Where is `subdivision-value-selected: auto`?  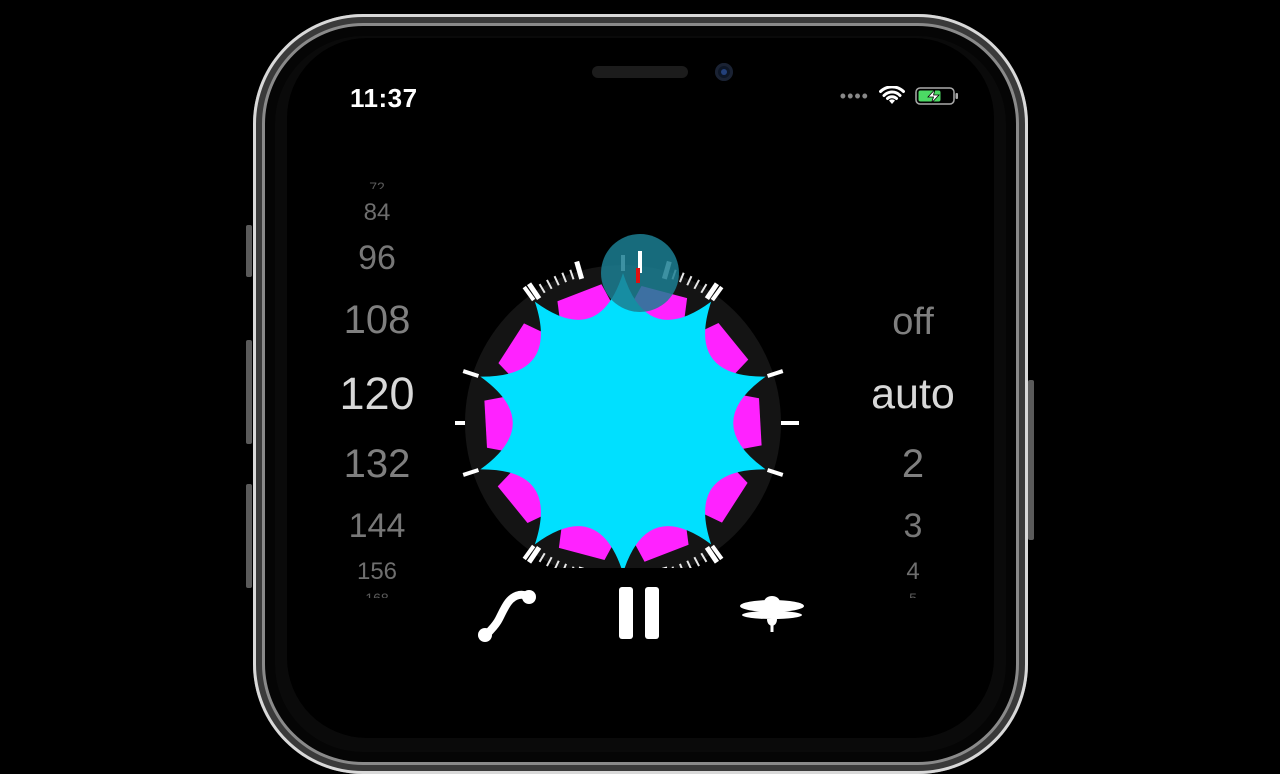
subdivision-value-selected: auto is located at coordinates (911, 394).